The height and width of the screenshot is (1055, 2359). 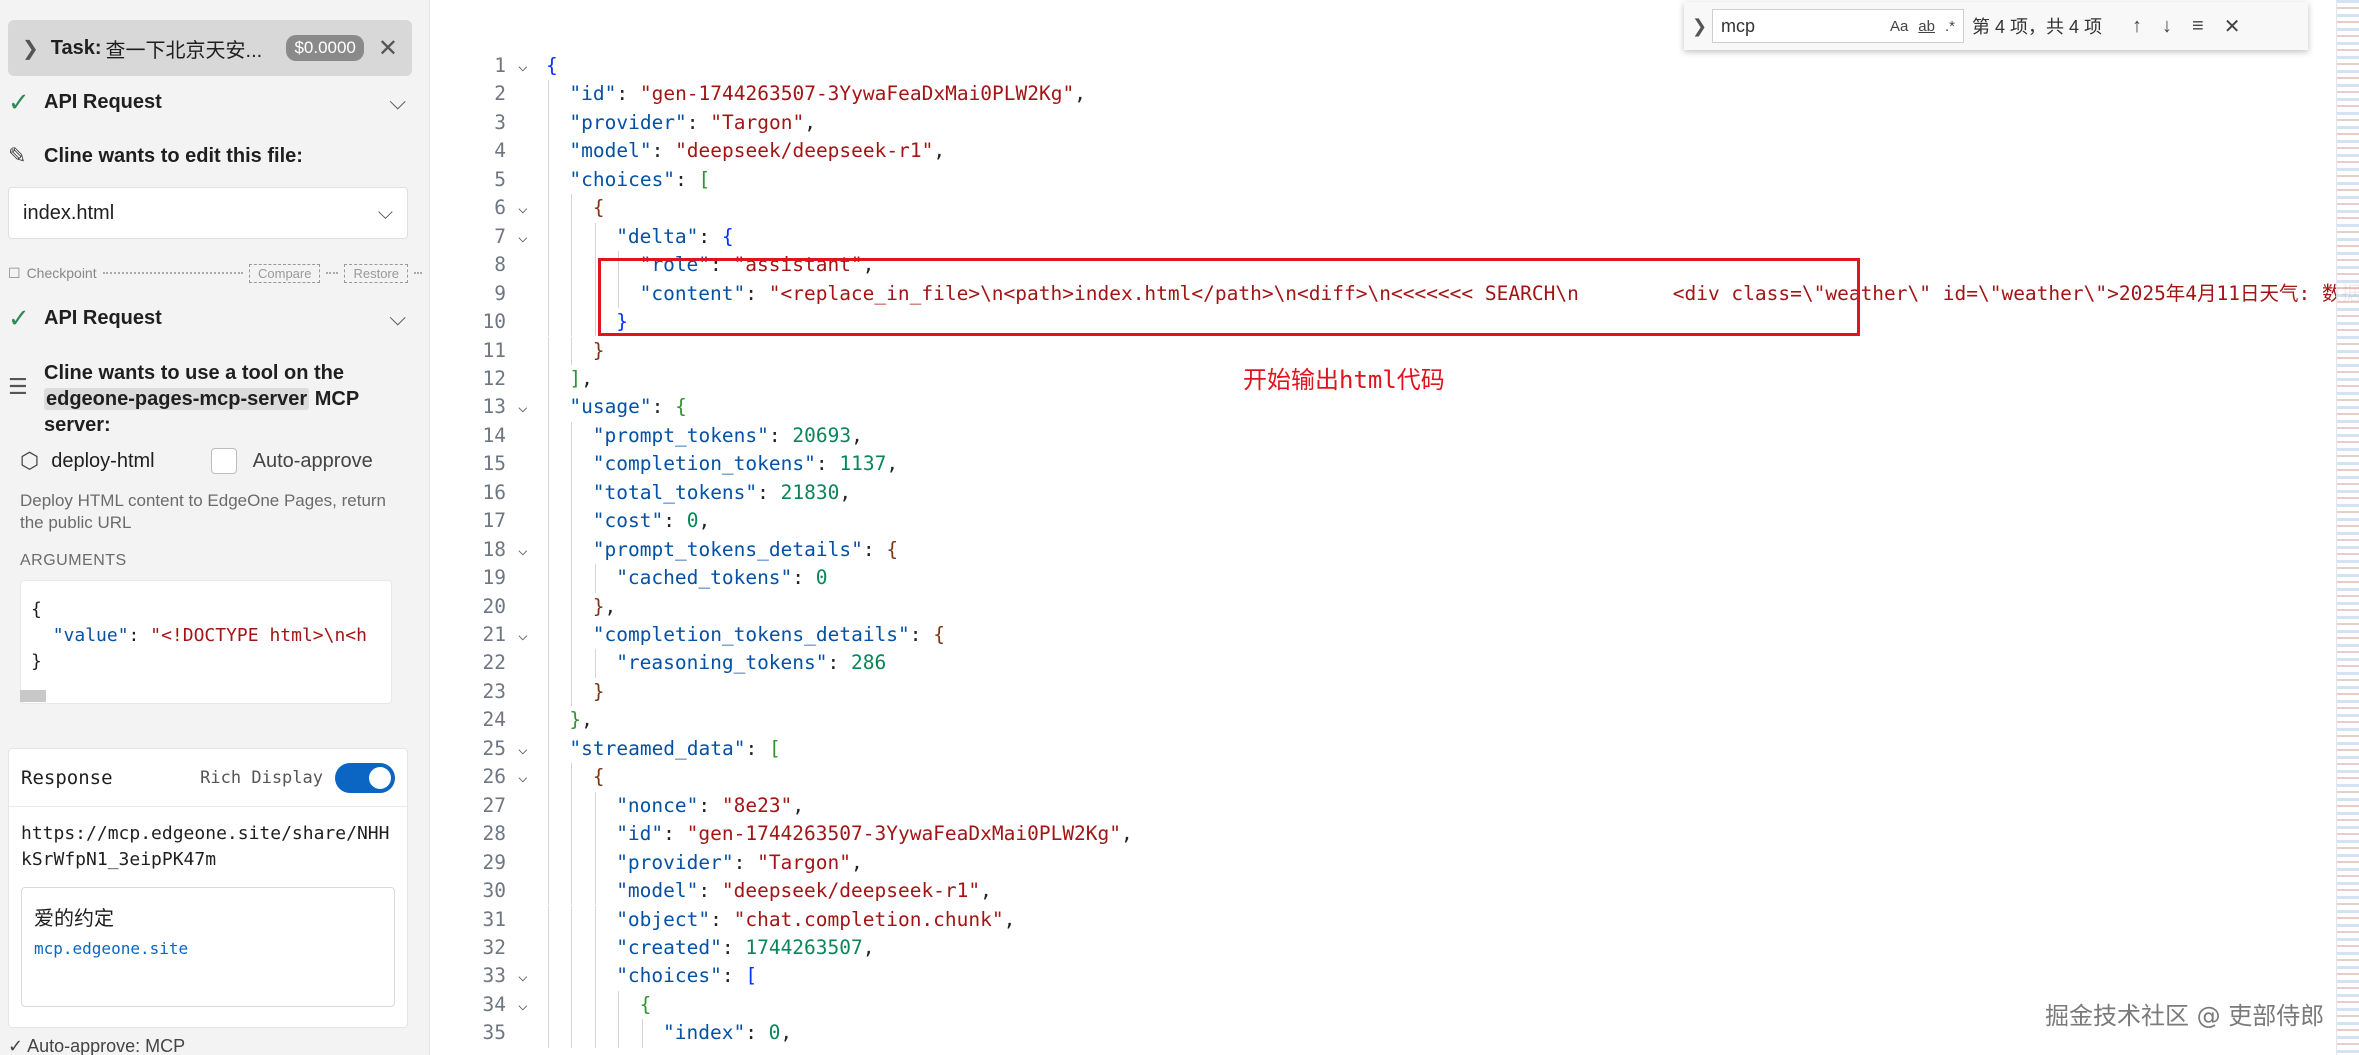 What do you see at coordinates (639, 180) in the screenshot?
I see `code-text: "choices": [` at bounding box center [639, 180].